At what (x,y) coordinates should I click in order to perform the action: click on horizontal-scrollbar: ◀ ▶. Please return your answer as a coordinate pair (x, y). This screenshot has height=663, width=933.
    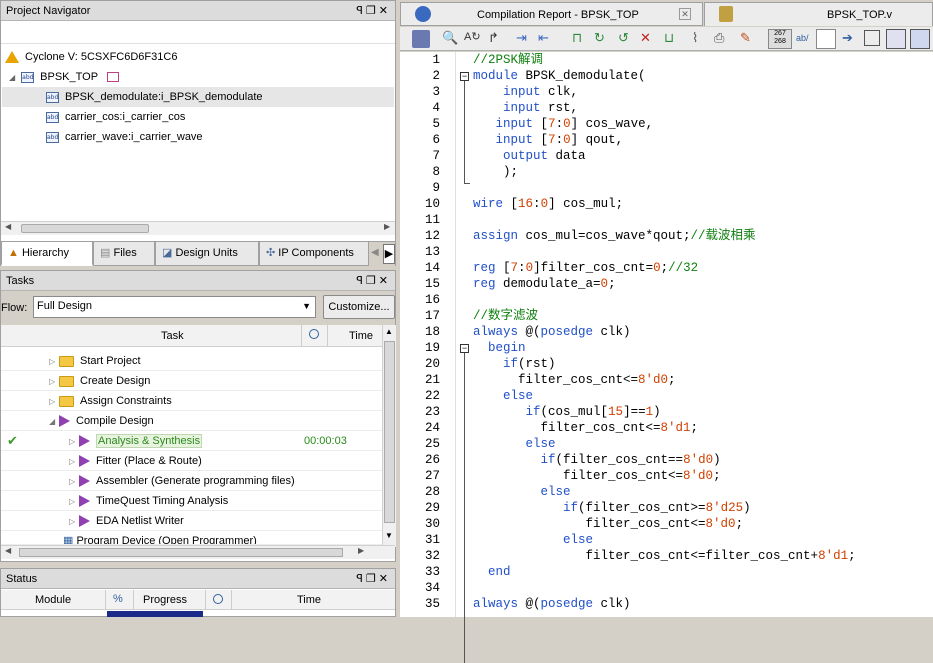
    Looking at the image, I should click on (198, 228).